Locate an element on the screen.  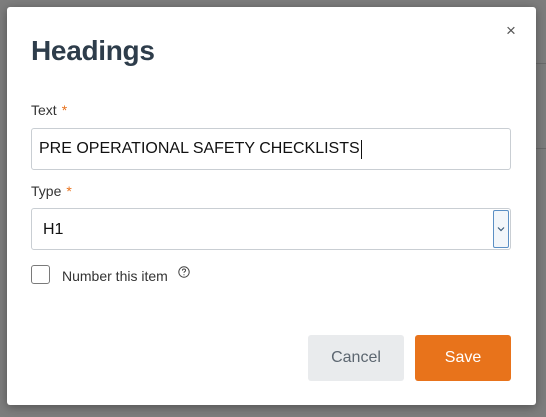
number-item-checkbox is located at coordinates (40, 274).